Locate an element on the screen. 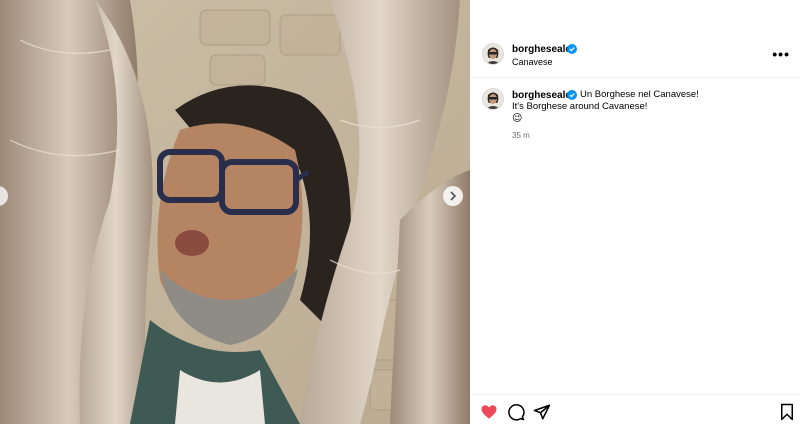 The width and height of the screenshot is (800, 424). next-photo-button is located at coordinates (453, 196).